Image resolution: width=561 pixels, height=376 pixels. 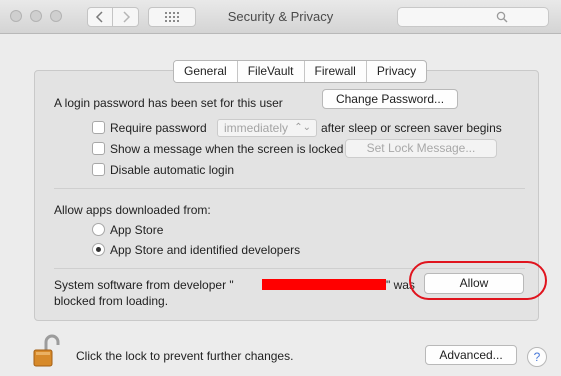 I want to click on lock-icon, so click(x=46, y=351).